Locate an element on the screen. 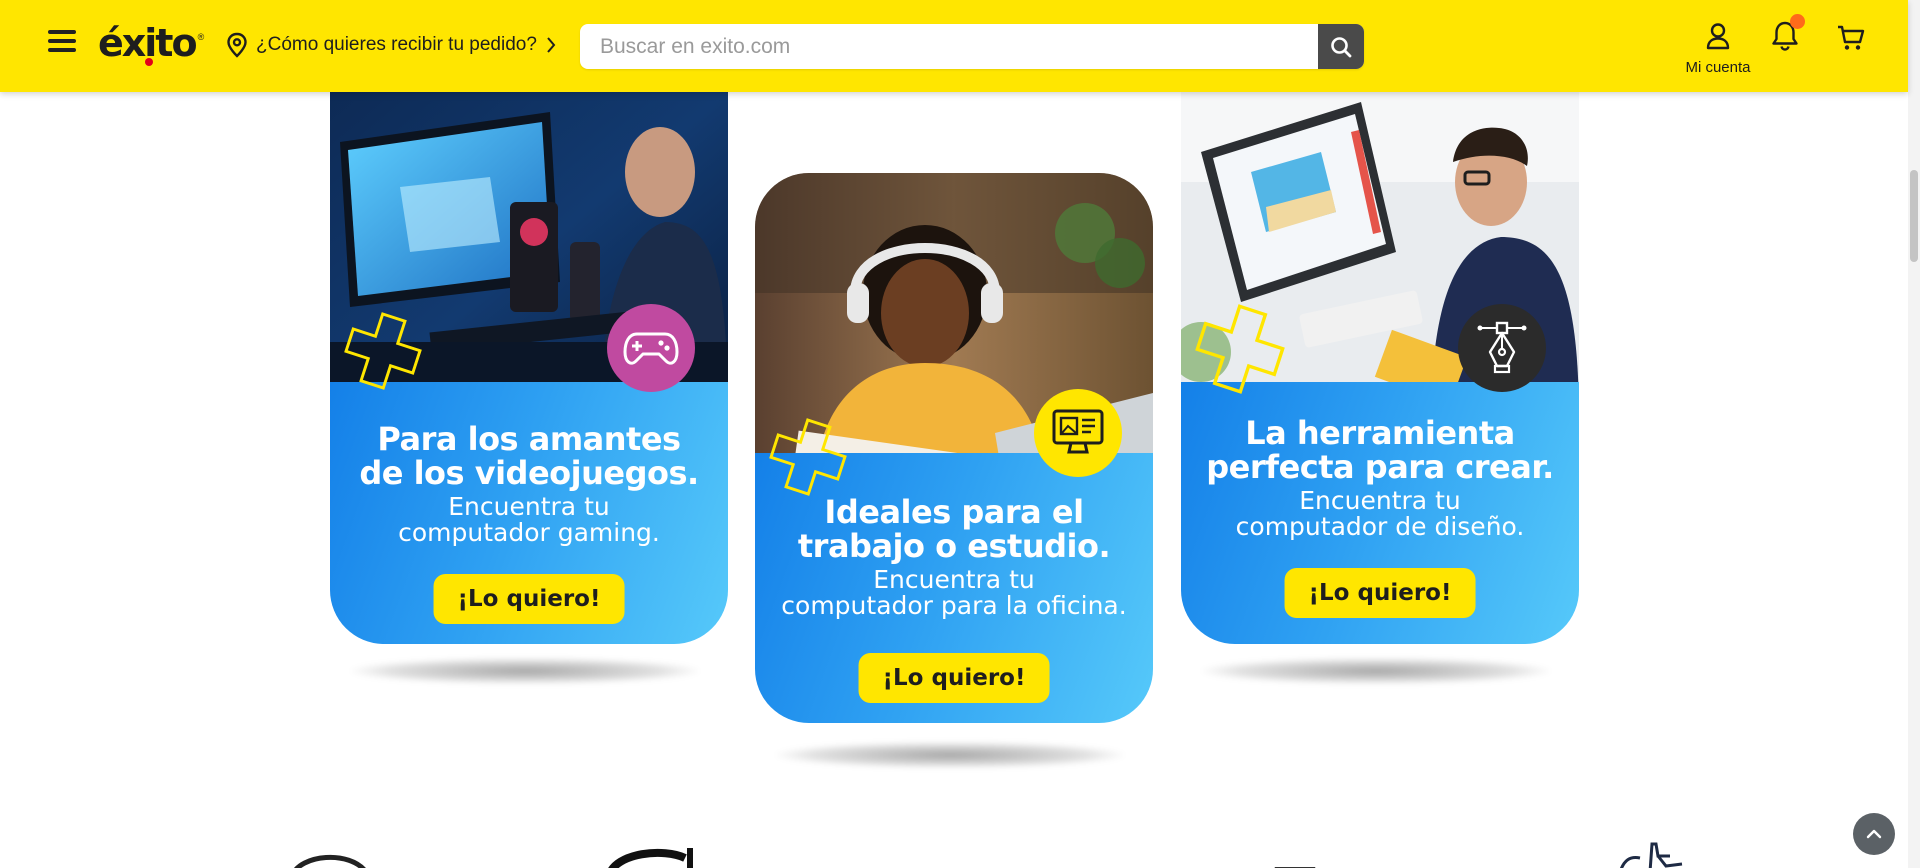  scrollbar-thumb is located at coordinates (1914, 216).